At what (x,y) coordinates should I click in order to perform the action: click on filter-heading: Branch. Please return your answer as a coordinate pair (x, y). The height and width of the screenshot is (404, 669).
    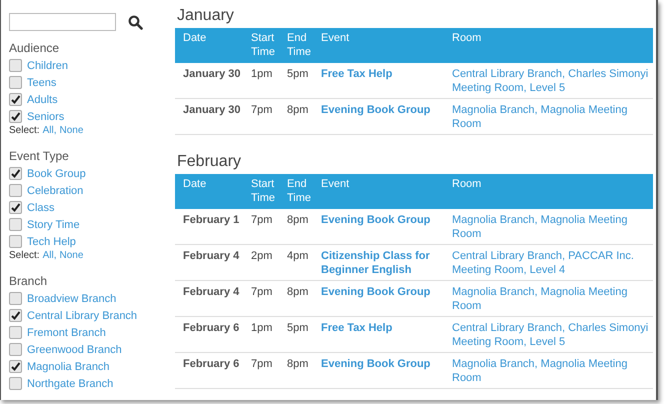
    Looking at the image, I should click on (28, 281).